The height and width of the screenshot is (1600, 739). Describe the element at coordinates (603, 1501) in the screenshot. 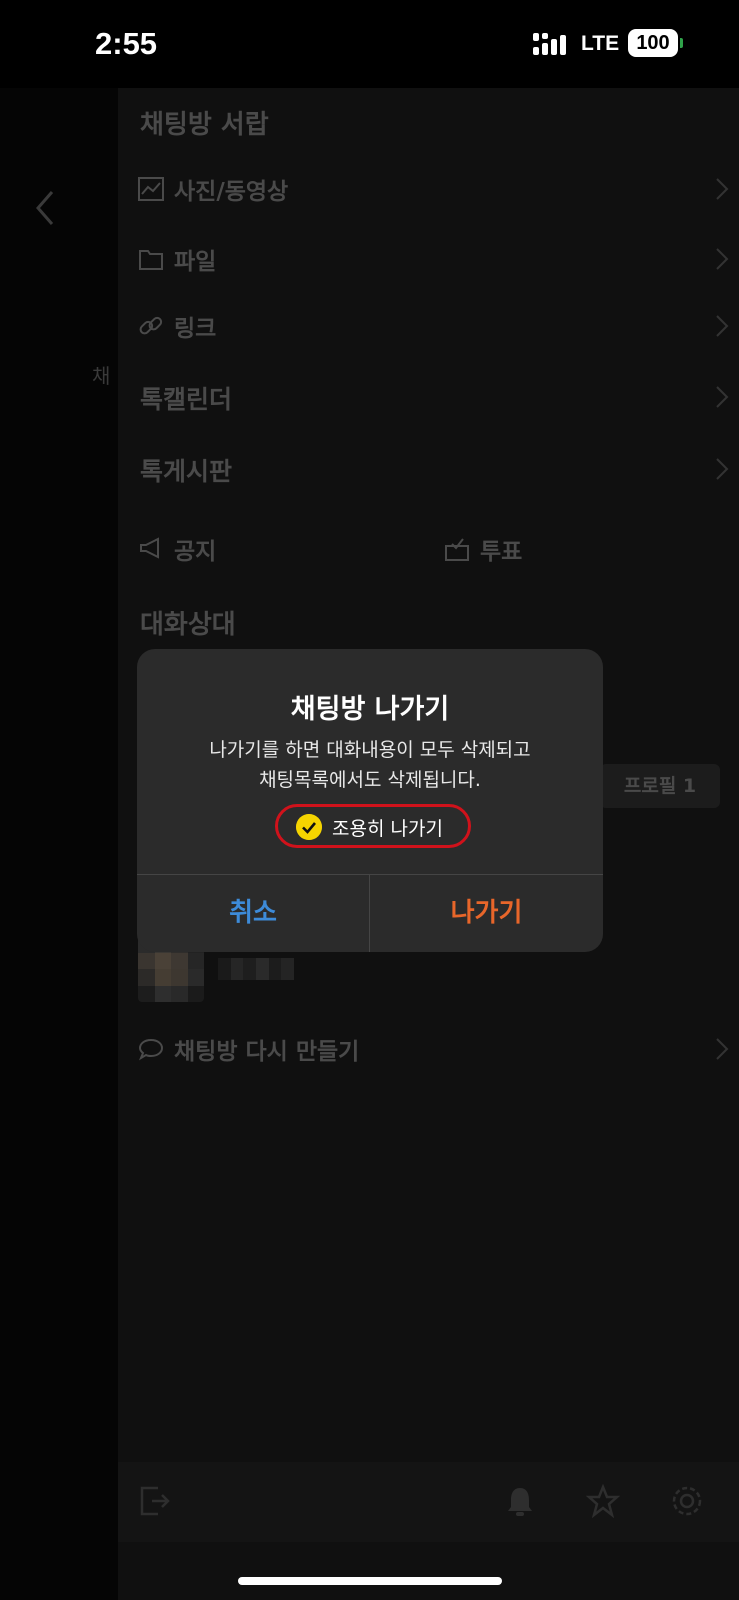

I see `star-icon` at that location.